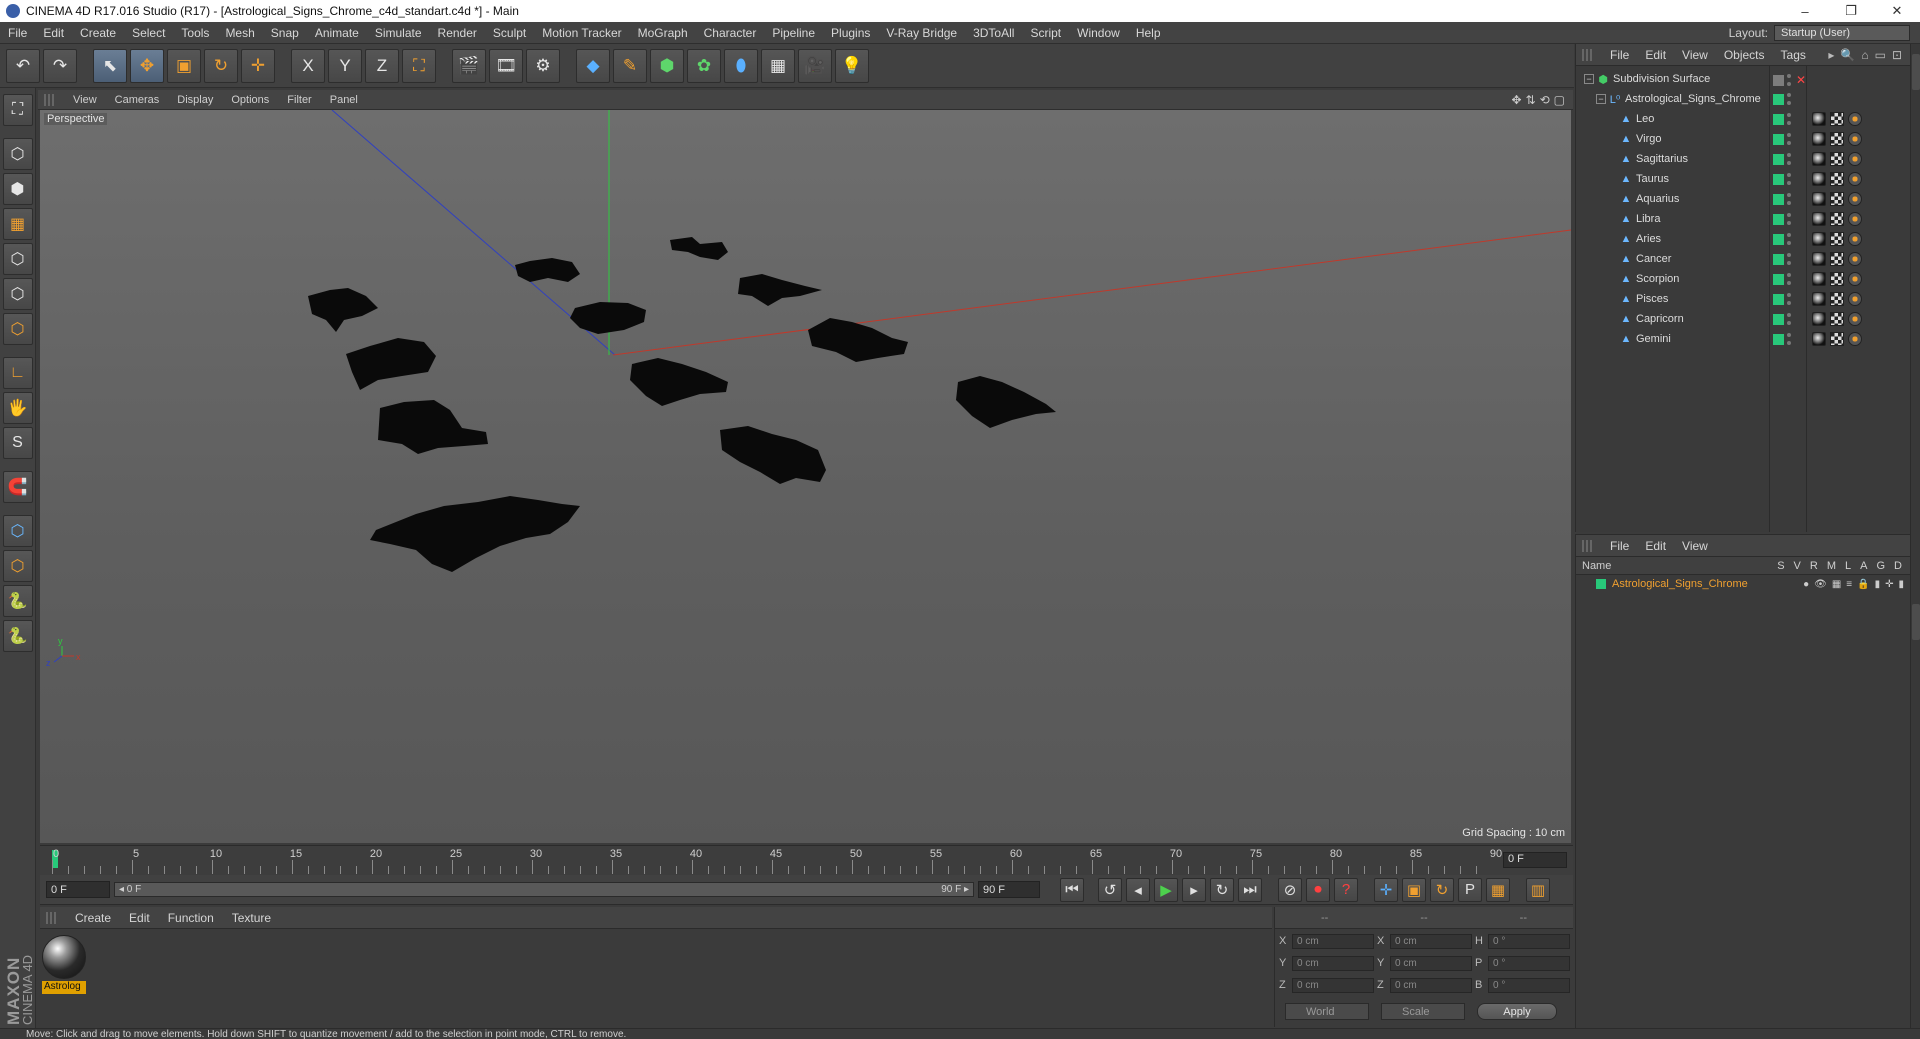 The width and height of the screenshot is (1920, 1039). I want to click on pan-icon: ✥, so click(1516, 100).